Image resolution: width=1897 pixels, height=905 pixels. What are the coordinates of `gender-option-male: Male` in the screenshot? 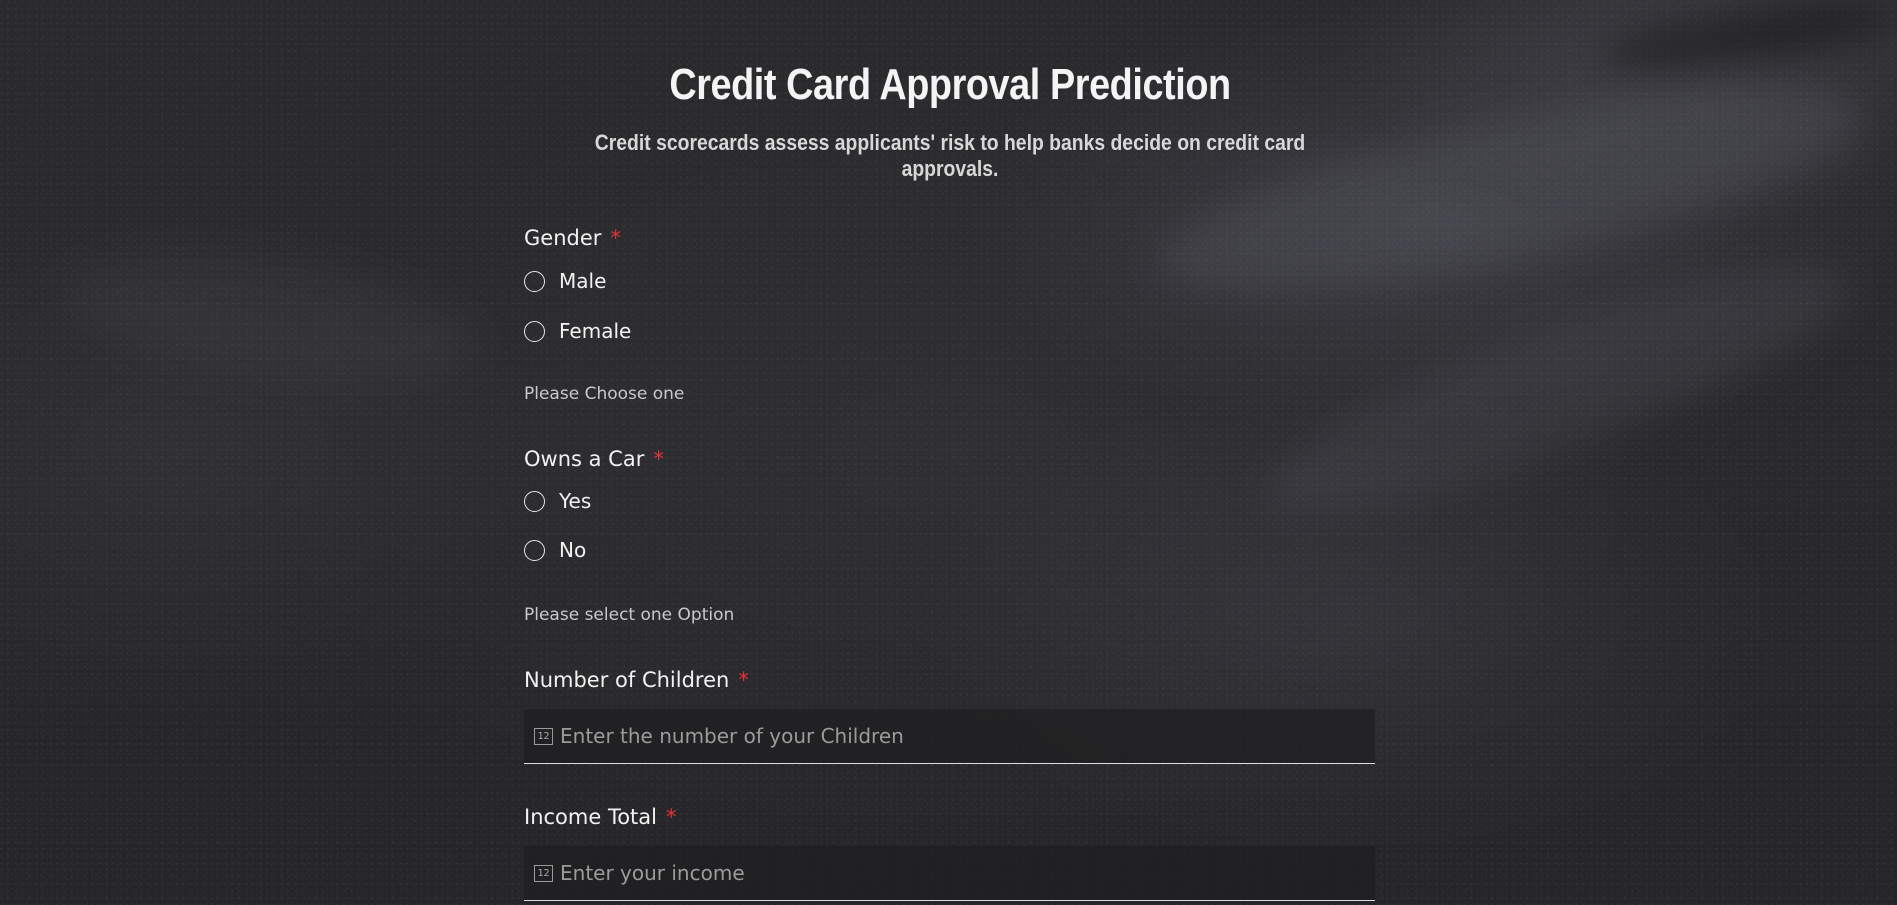 It's located at (565, 281).